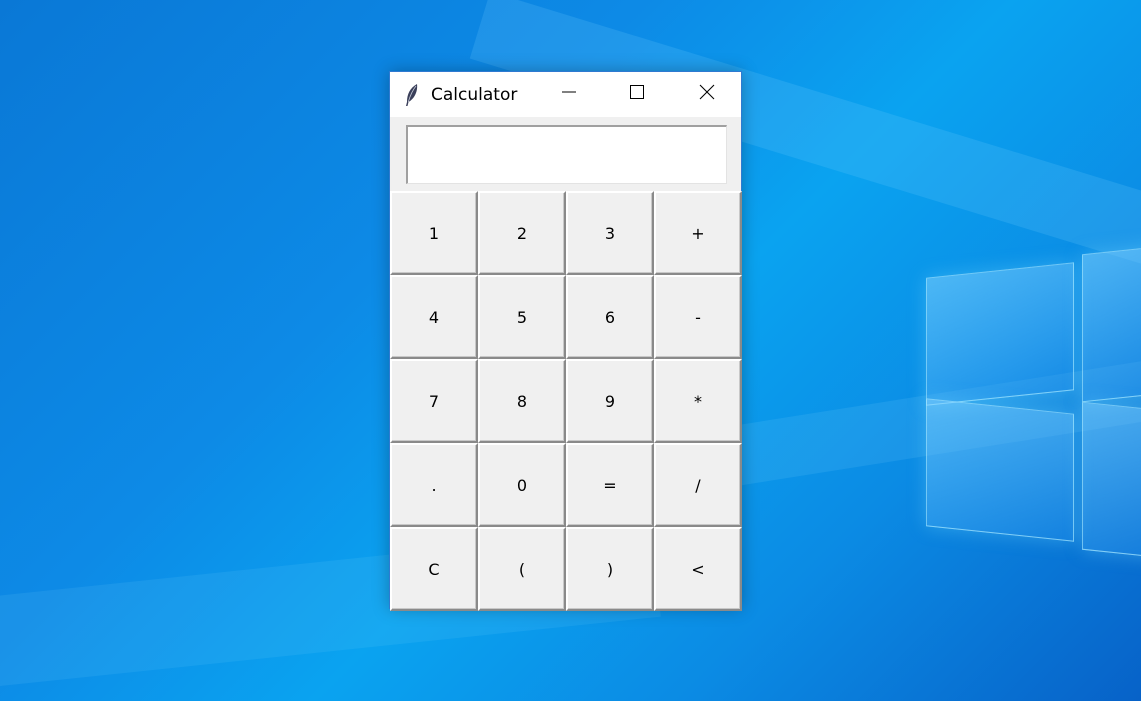  What do you see at coordinates (698, 317) in the screenshot?
I see `key-minus: -` at bounding box center [698, 317].